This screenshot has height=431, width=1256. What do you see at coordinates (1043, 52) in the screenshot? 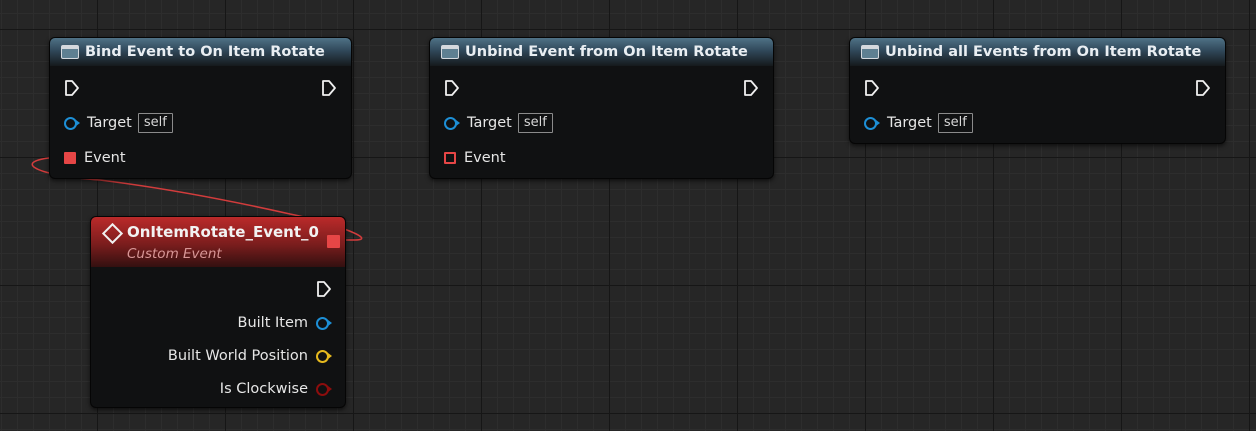
I see `node-title: Unbind all Events from On Item Rotate` at bounding box center [1043, 52].